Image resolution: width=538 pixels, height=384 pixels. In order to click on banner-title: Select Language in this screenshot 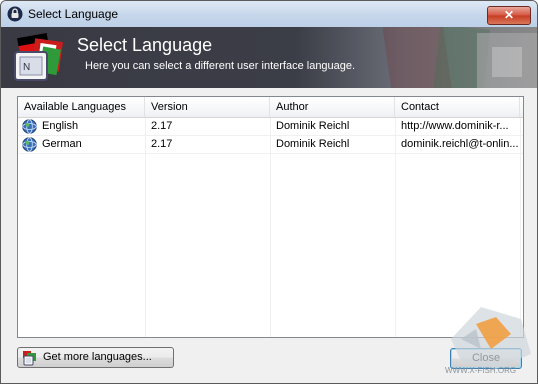, I will do `click(145, 45)`.